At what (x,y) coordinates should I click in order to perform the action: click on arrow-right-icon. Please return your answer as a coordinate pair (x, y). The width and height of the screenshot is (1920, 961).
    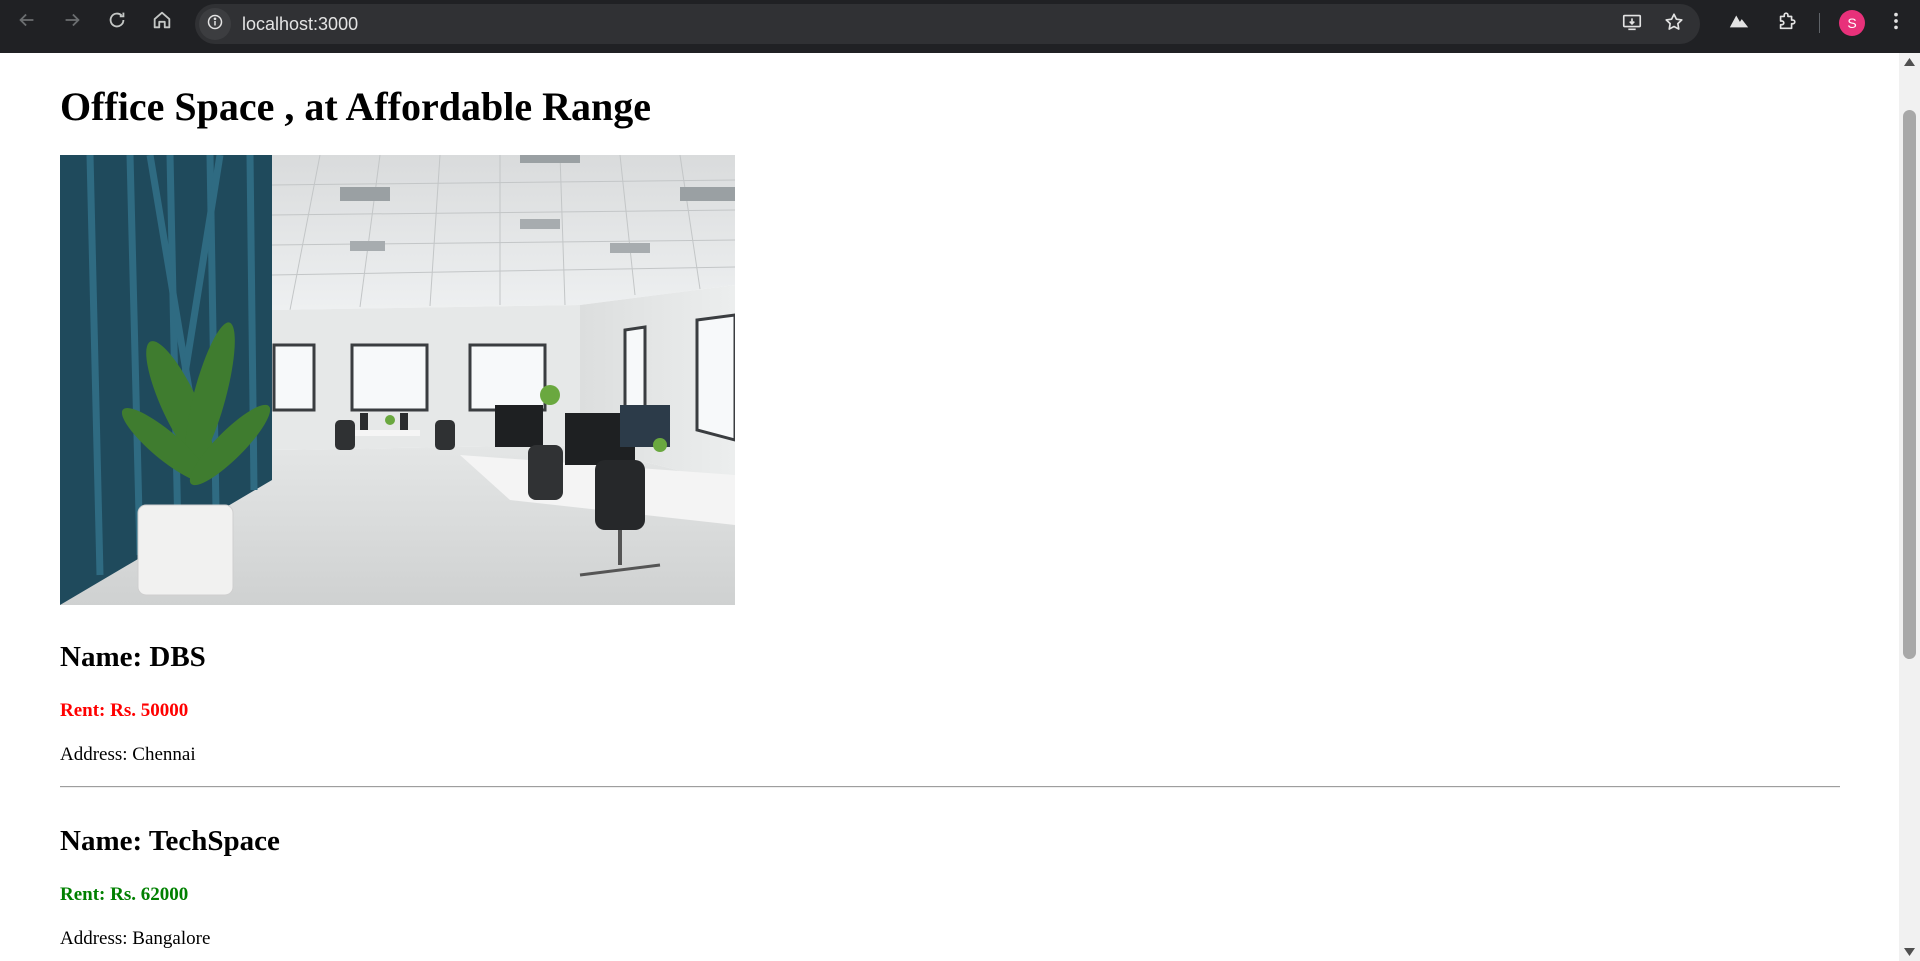
    Looking at the image, I should click on (72, 22).